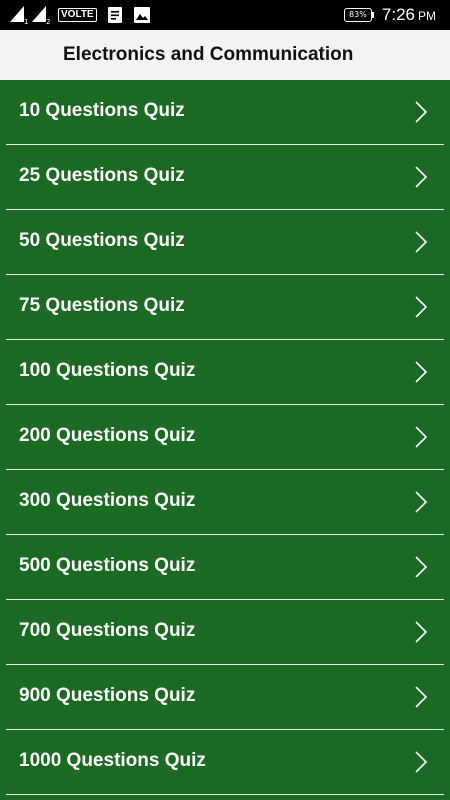 Image resolution: width=450 pixels, height=800 pixels. What do you see at coordinates (225, 307) in the screenshot?
I see `list-item-quiz-75: 75 Questions Quiz` at bounding box center [225, 307].